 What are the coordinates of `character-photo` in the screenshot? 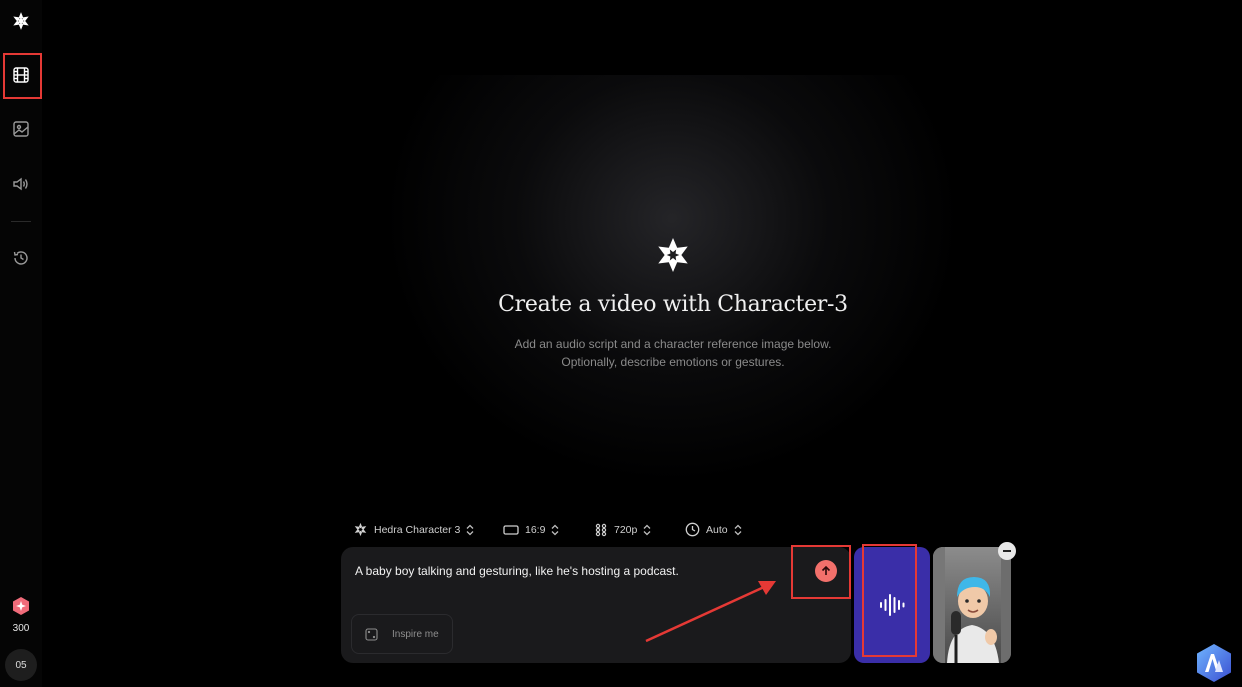 It's located at (972, 605).